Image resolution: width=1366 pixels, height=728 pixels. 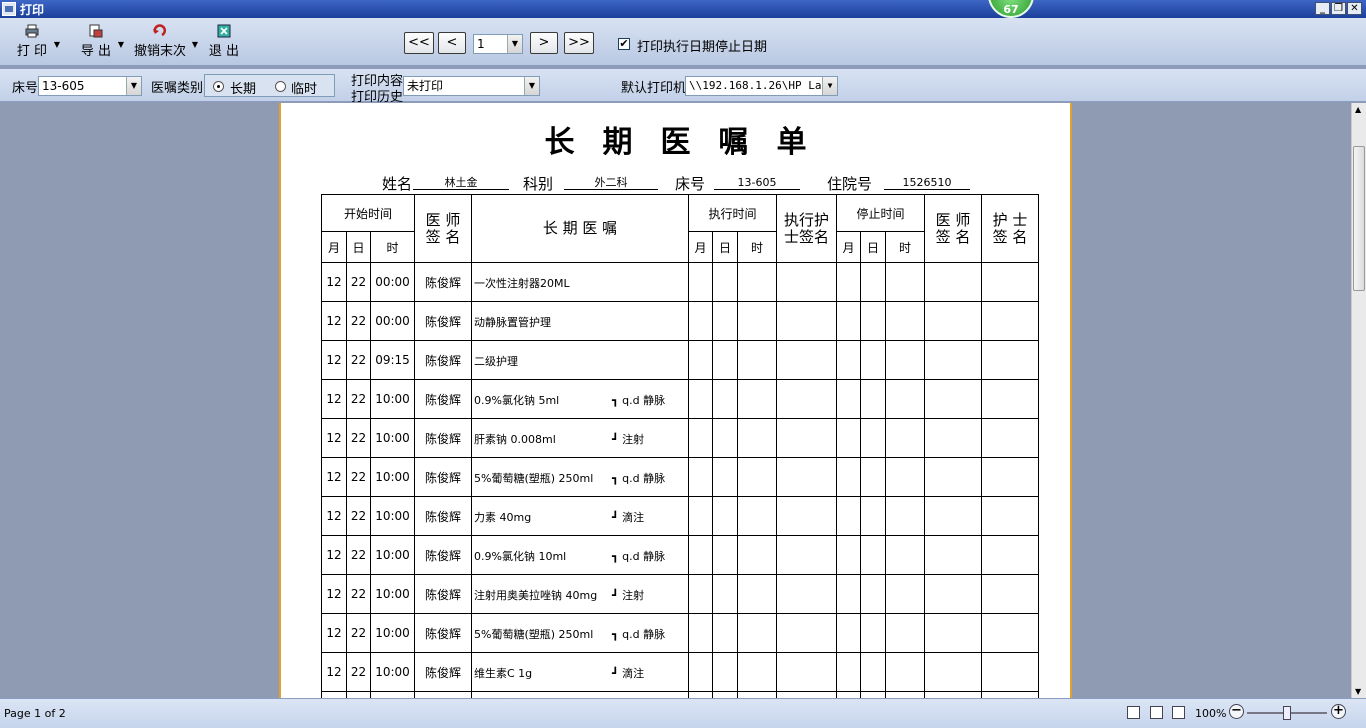 I want to click on score-badge: 67, so click(x=1011, y=9).